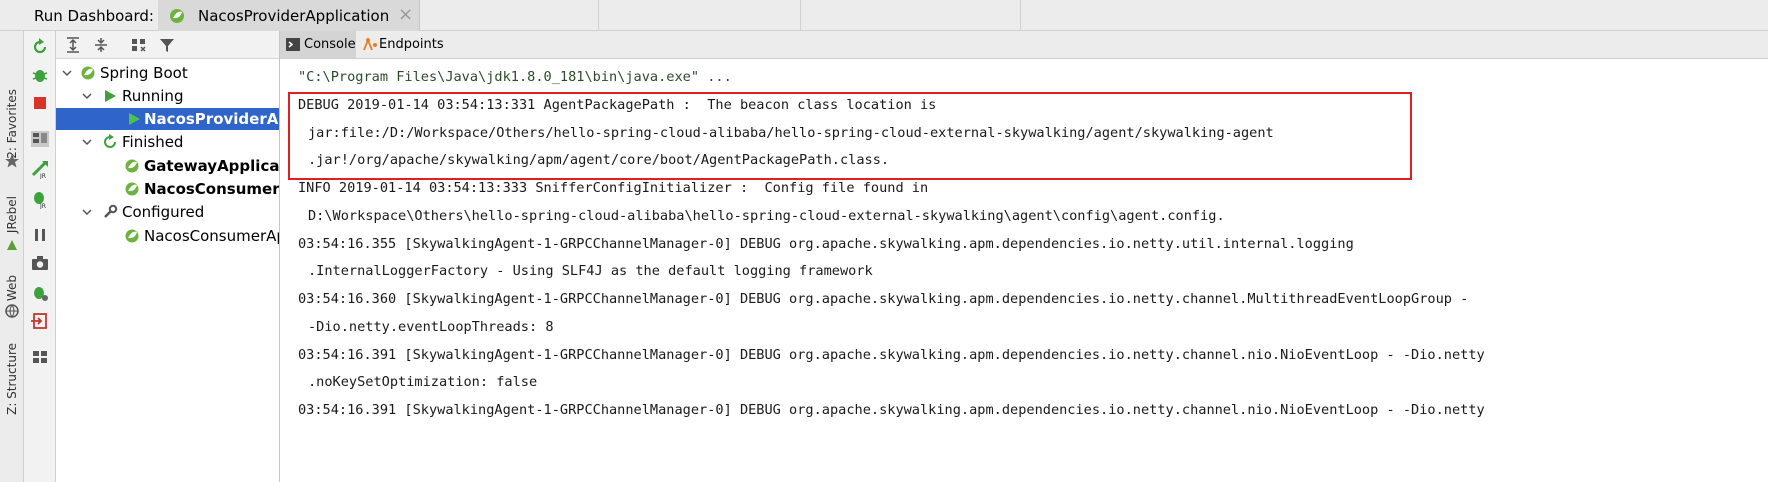  I want to click on tree-node-nacos-provider: NacosProviderApplication, so click(167, 119).